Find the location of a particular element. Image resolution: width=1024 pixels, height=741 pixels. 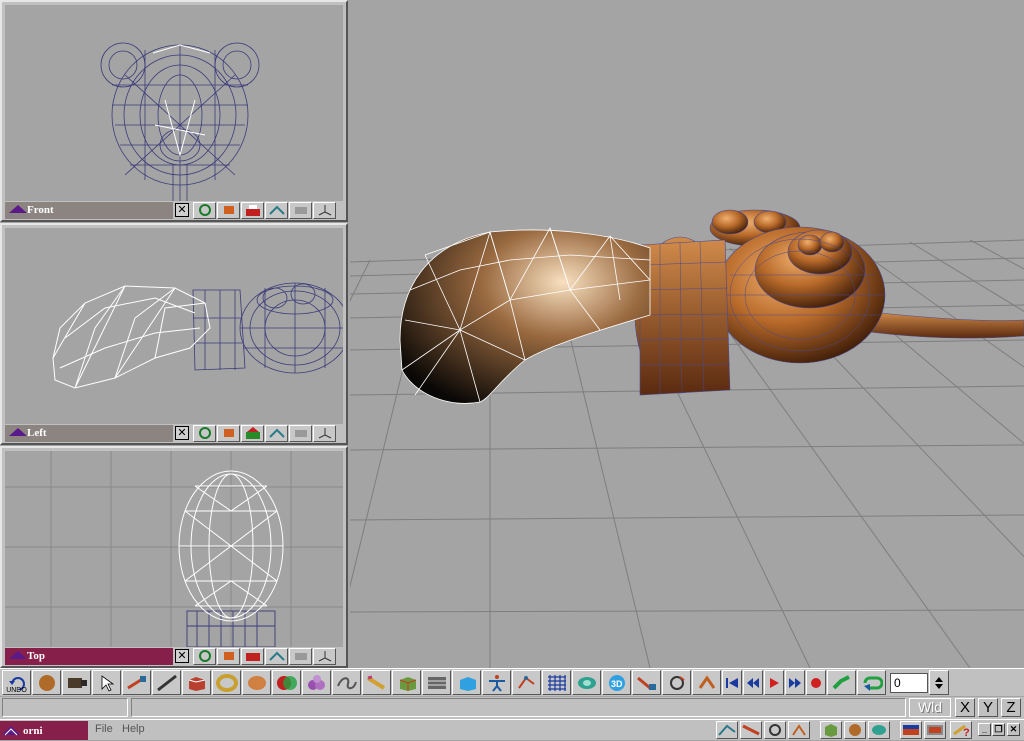

undo-label: UNDO is located at coordinates (16, 690).